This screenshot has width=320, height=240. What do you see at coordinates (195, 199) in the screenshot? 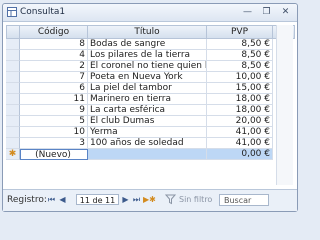
I see `filter-status: Sin filtro` at bounding box center [195, 199].